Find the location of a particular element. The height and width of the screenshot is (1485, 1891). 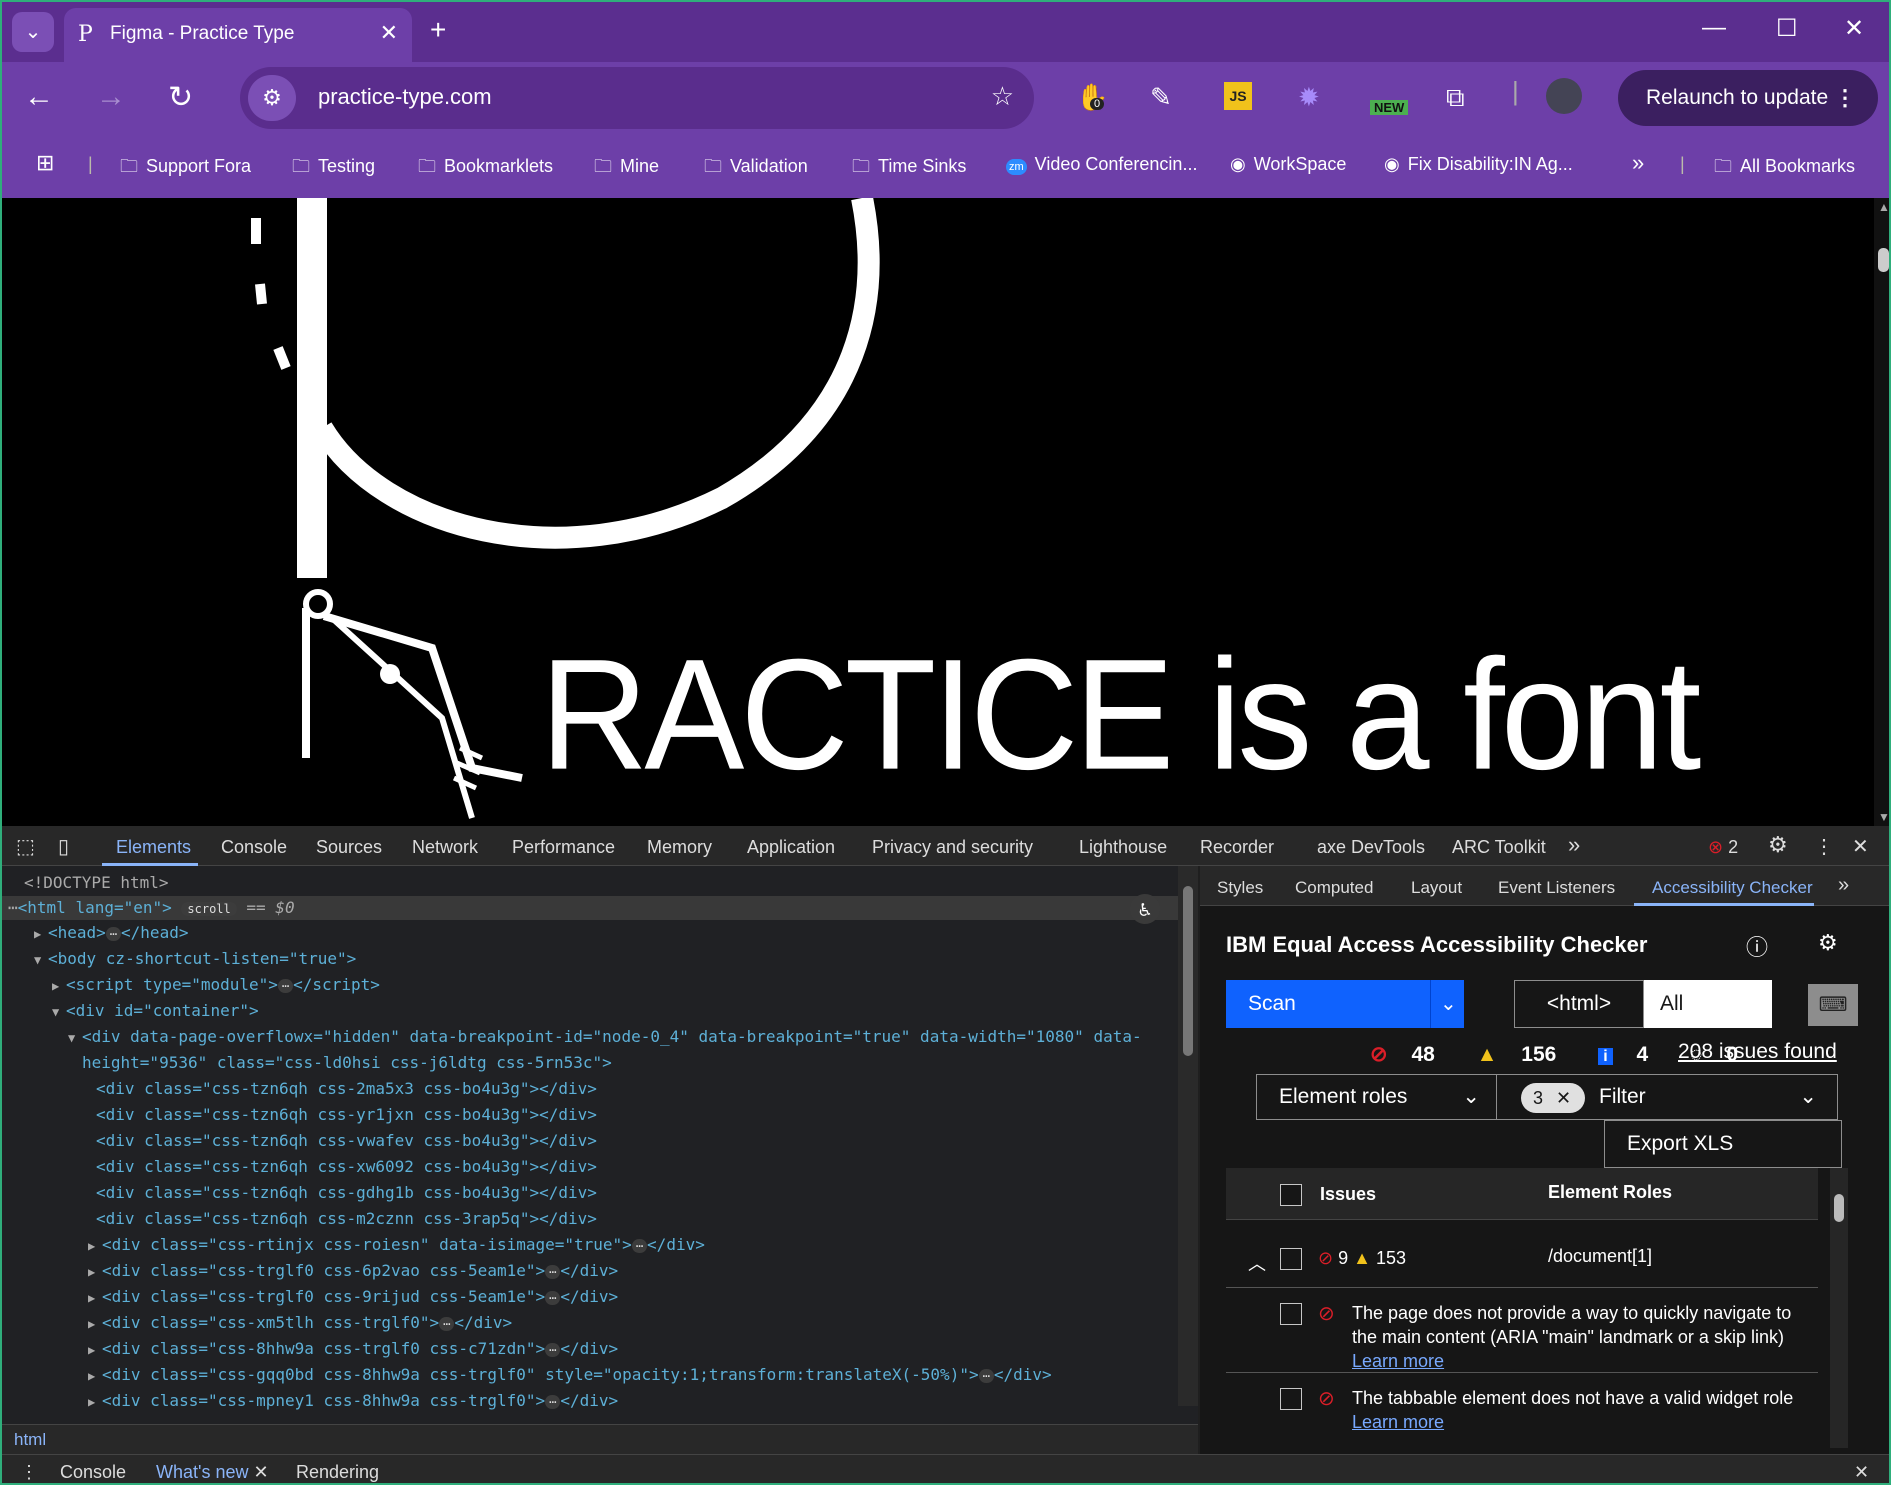

column-header-element-roles: Element Roles is located at coordinates (1610, 1192).